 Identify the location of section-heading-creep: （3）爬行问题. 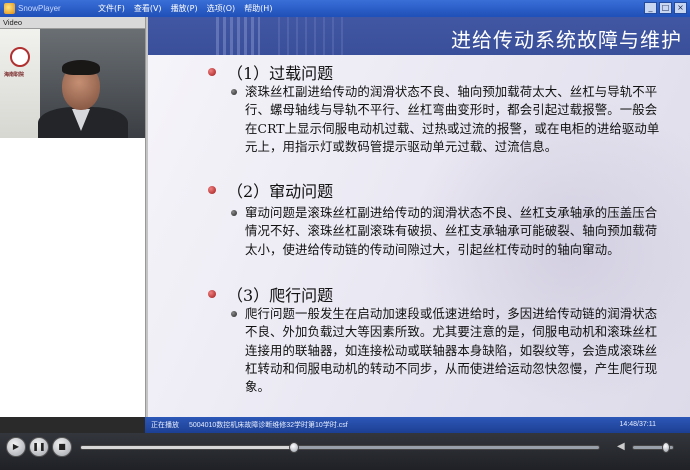
(270, 294).